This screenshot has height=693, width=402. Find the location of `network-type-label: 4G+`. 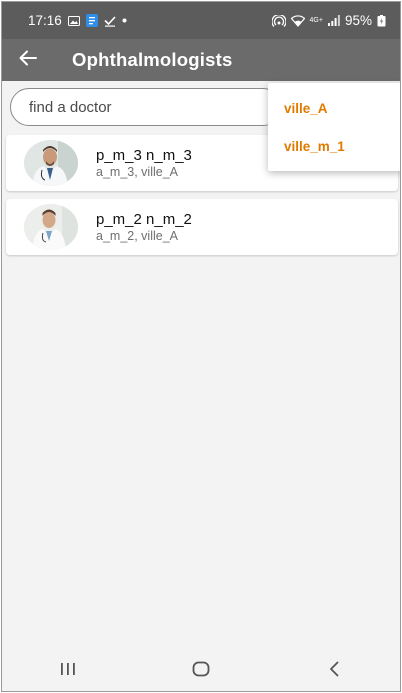

network-type-label: 4G+ is located at coordinates (316, 20).